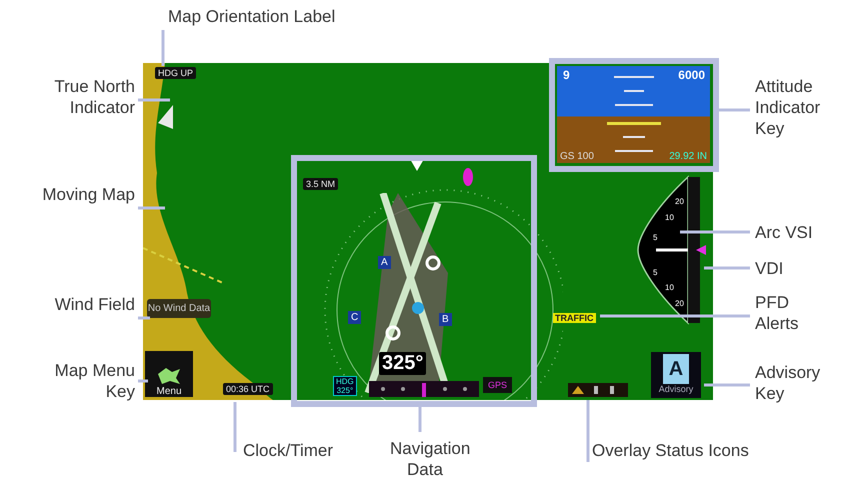 Image resolution: width=852 pixels, height=484 pixels. What do you see at coordinates (430, 459) in the screenshot?
I see `callout-label: Navigation Data` at bounding box center [430, 459].